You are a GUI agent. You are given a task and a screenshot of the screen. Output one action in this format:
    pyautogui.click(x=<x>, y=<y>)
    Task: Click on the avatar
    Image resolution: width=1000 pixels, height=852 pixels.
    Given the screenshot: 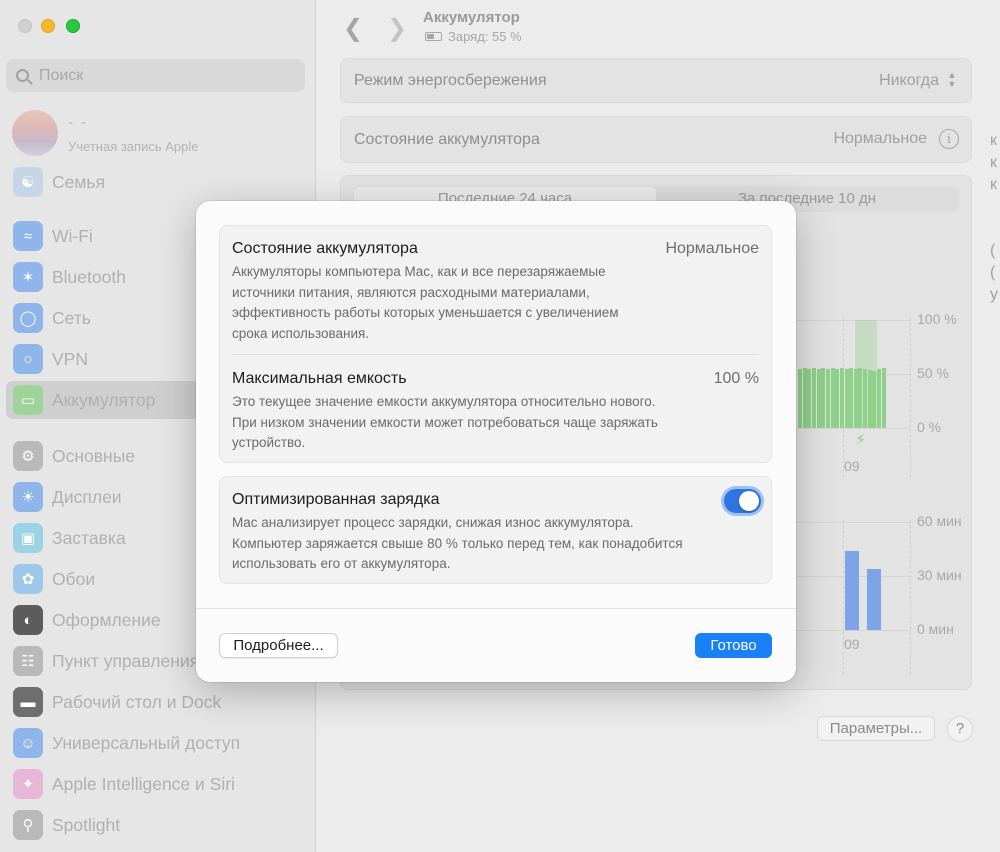 What is the action you would take?
    pyautogui.click(x=35, y=133)
    